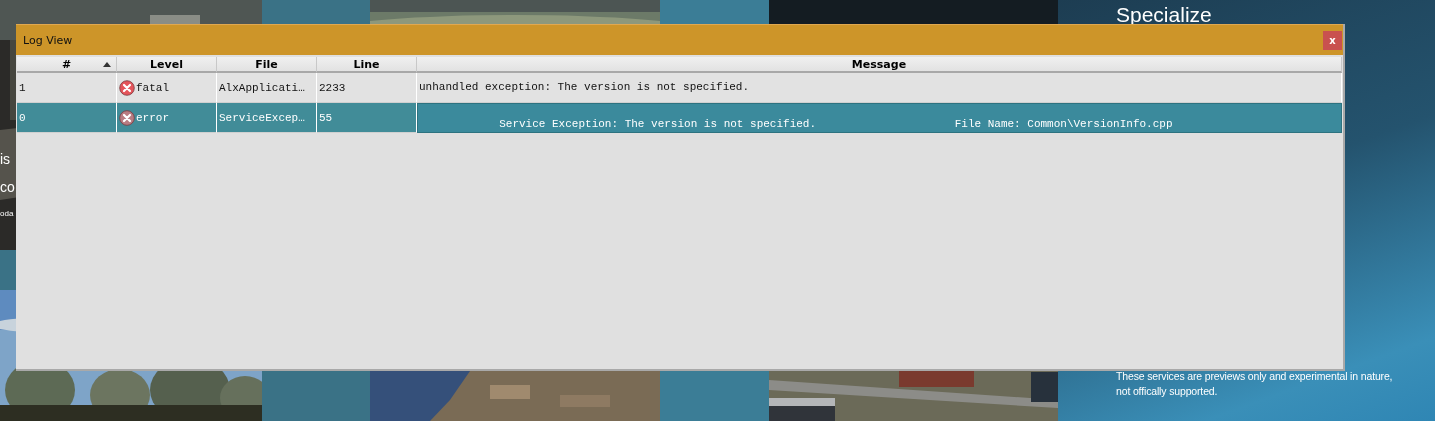  I want to click on table-cell: 2233, so click(332, 87).